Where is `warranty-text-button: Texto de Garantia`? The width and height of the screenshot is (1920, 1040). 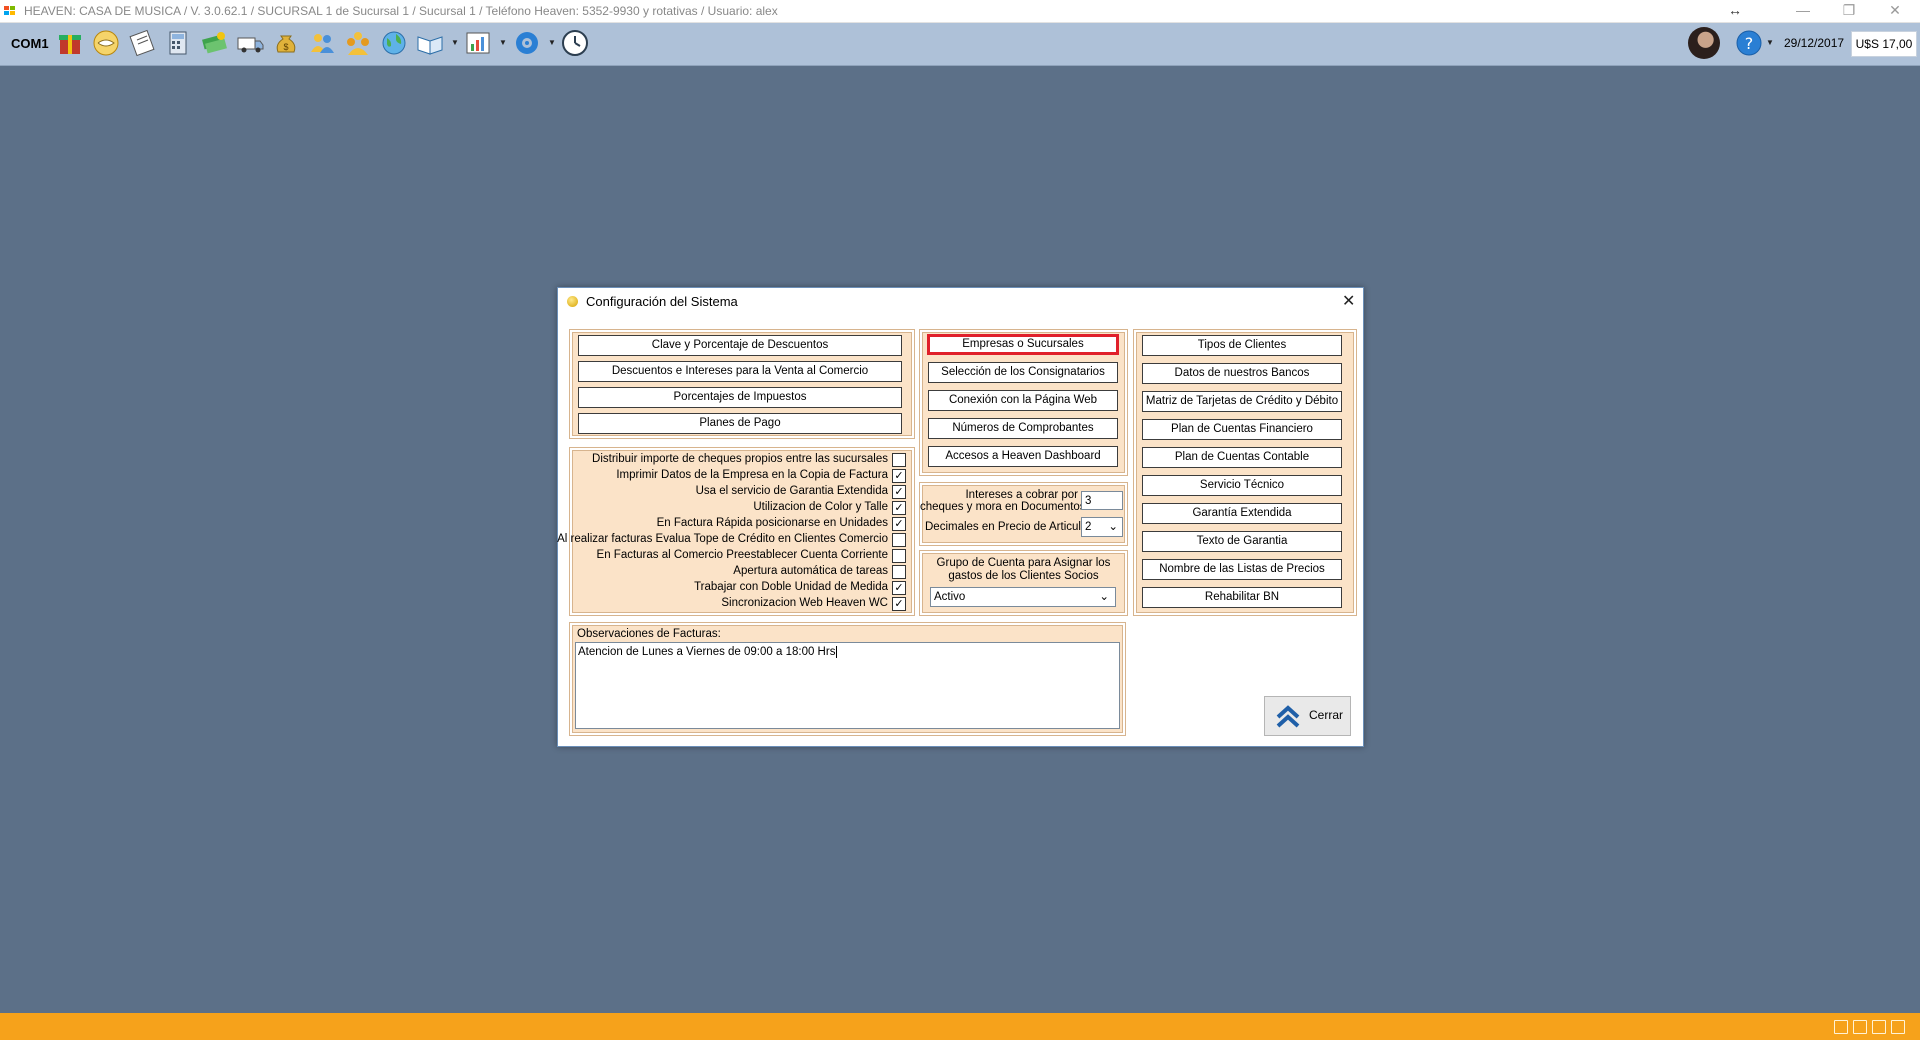
warranty-text-button: Texto de Garantia is located at coordinates (1242, 541).